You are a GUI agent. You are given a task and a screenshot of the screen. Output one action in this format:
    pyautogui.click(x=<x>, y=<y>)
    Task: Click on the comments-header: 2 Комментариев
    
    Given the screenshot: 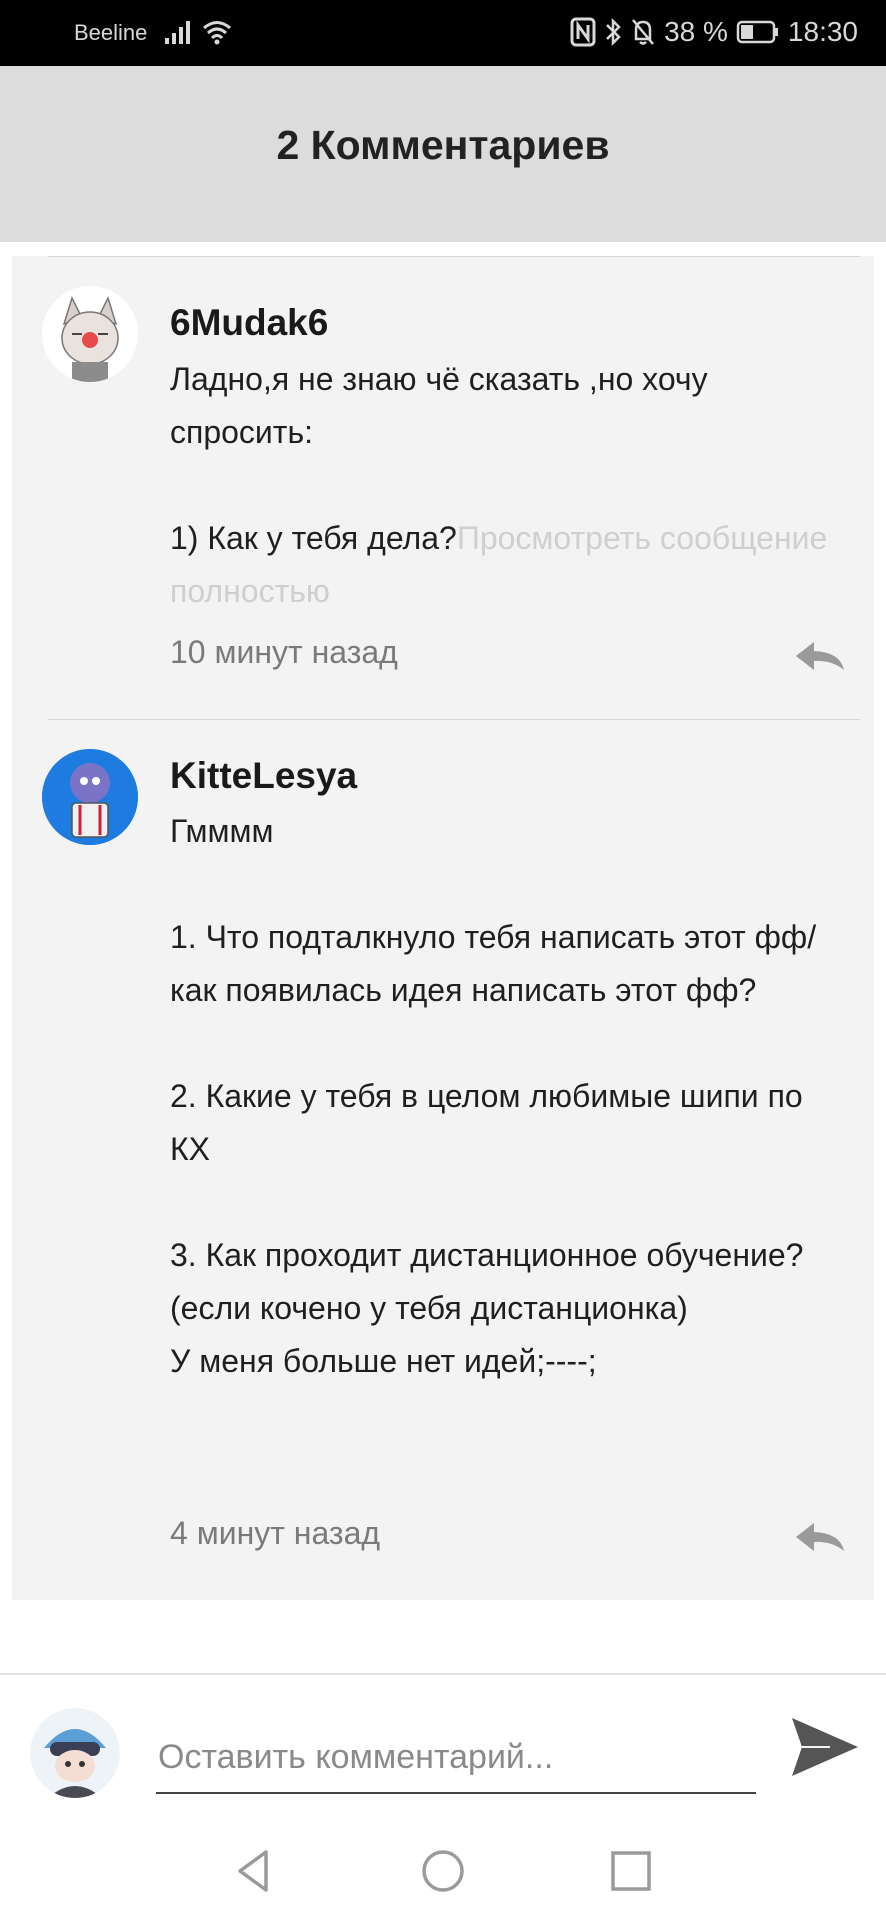 What is the action you would take?
    pyautogui.click(x=443, y=154)
    